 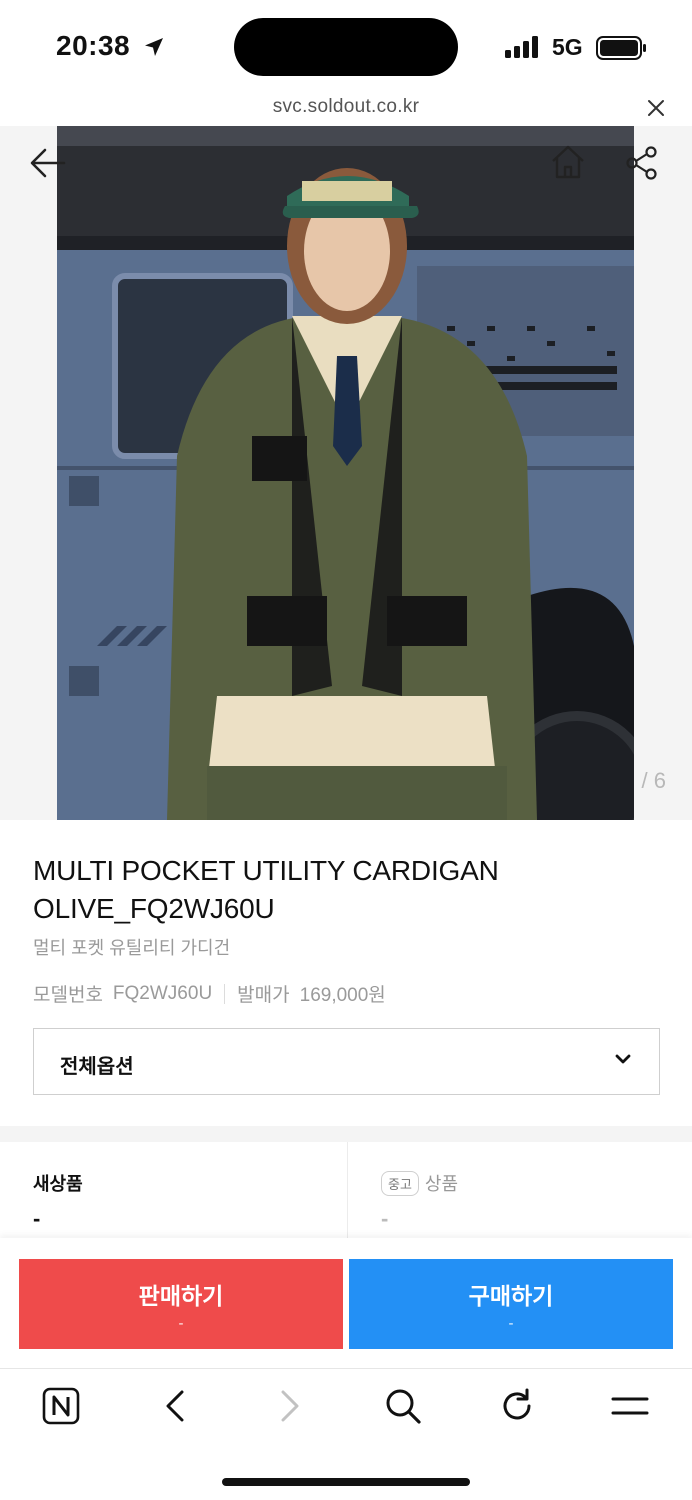 What do you see at coordinates (37, 1218) in the screenshot?
I see `new-product-value: -` at bounding box center [37, 1218].